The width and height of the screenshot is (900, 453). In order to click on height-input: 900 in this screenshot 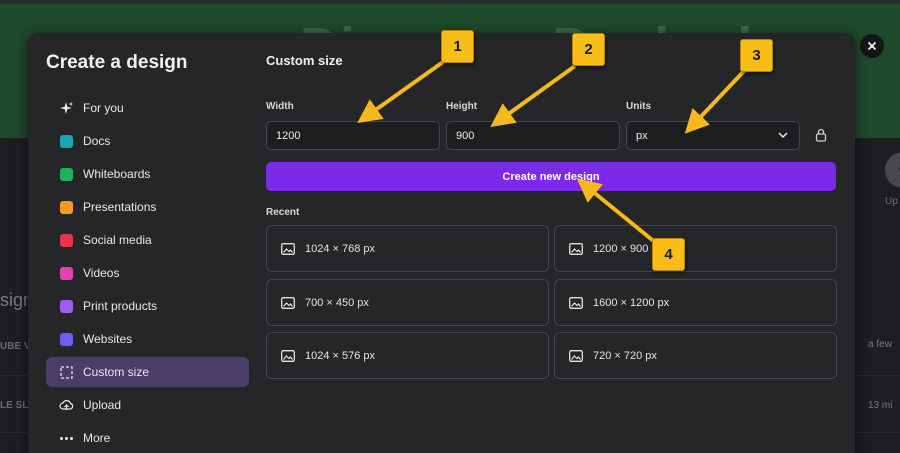, I will do `click(533, 135)`.